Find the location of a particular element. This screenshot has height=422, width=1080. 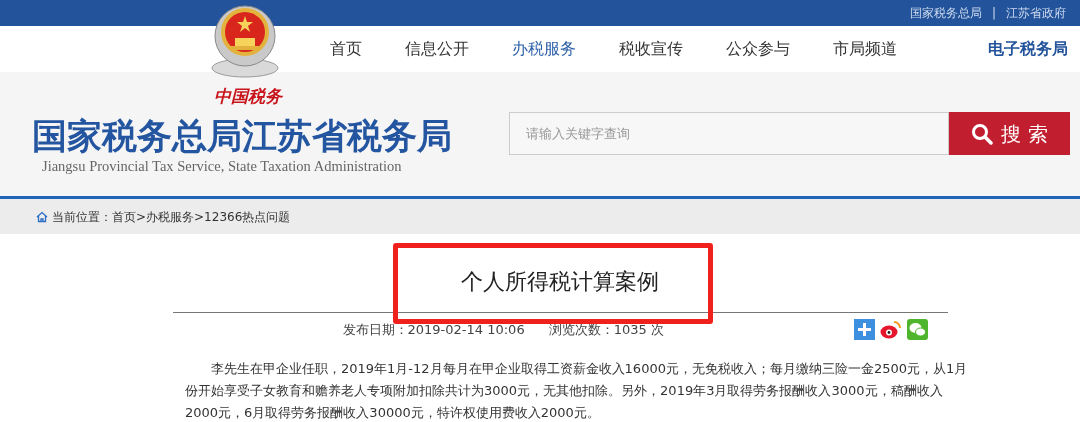

weibo-icon is located at coordinates (890, 329).